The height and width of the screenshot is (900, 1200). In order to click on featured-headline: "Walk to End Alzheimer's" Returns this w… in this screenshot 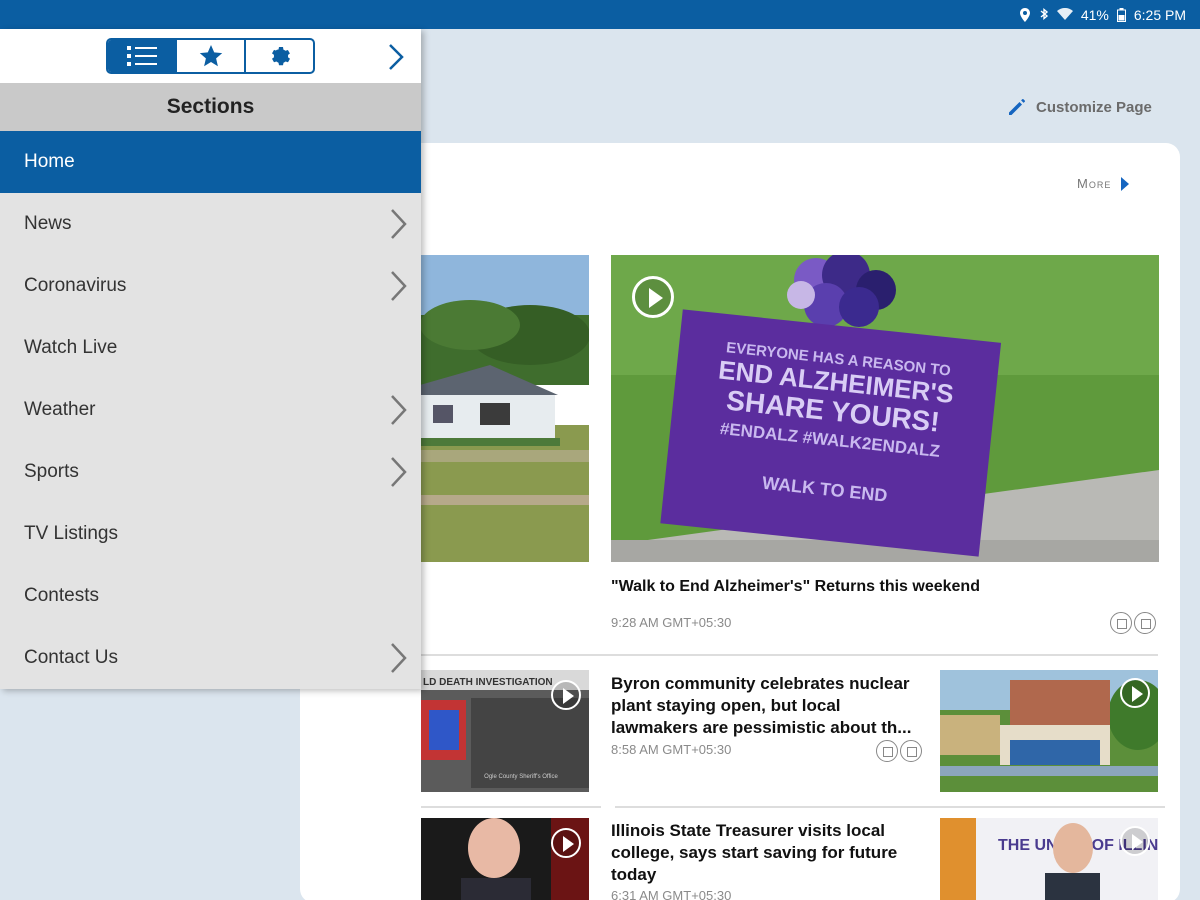, I will do `click(885, 587)`.